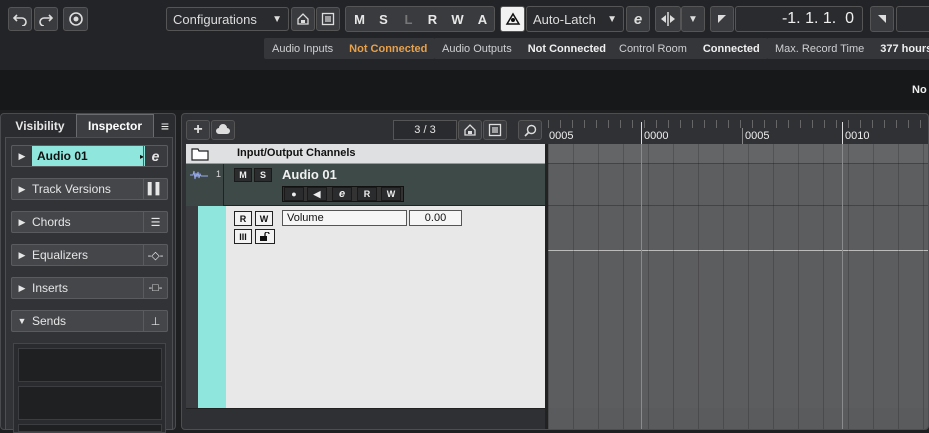 This screenshot has height=433, width=929. What do you see at coordinates (344, 218) in the screenshot?
I see `automation-param-field: Volume` at bounding box center [344, 218].